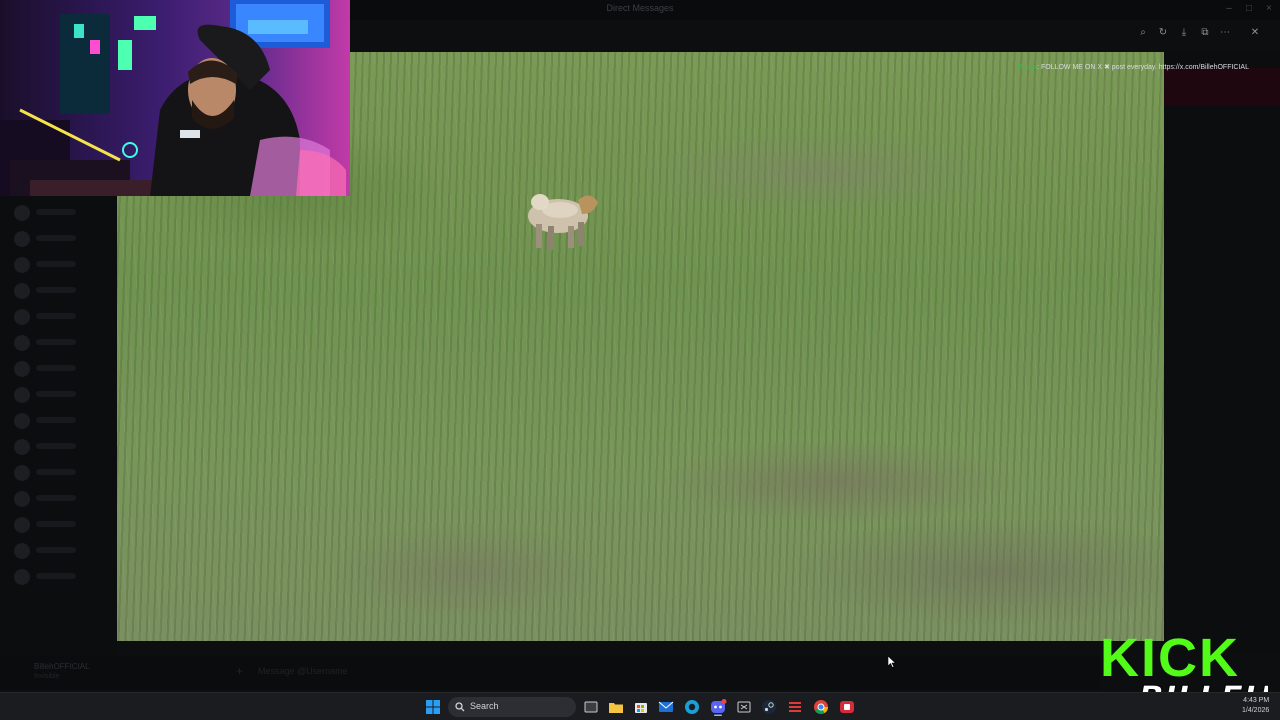 This screenshot has width=1280, height=720. Describe the element at coordinates (460, 707) in the screenshot. I see `search-icon` at that location.